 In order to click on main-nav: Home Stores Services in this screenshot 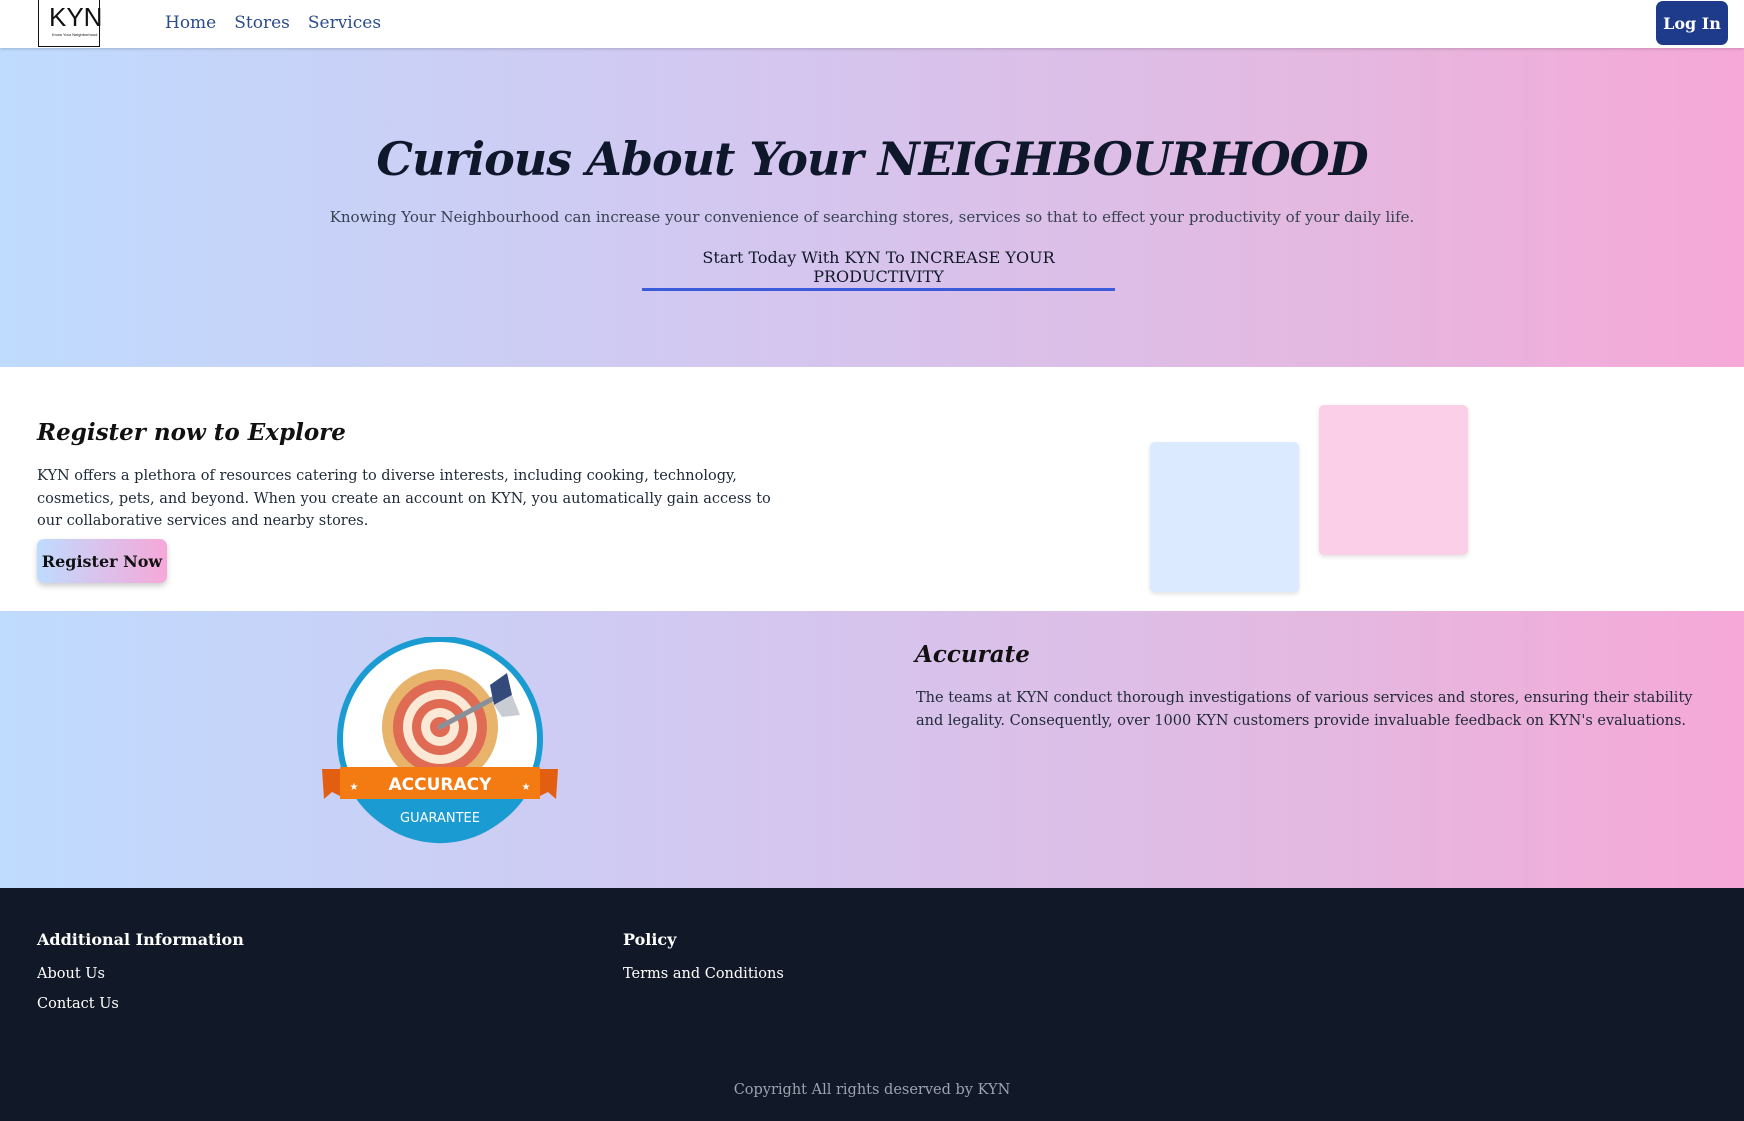, I will do `click(273, 23)`.